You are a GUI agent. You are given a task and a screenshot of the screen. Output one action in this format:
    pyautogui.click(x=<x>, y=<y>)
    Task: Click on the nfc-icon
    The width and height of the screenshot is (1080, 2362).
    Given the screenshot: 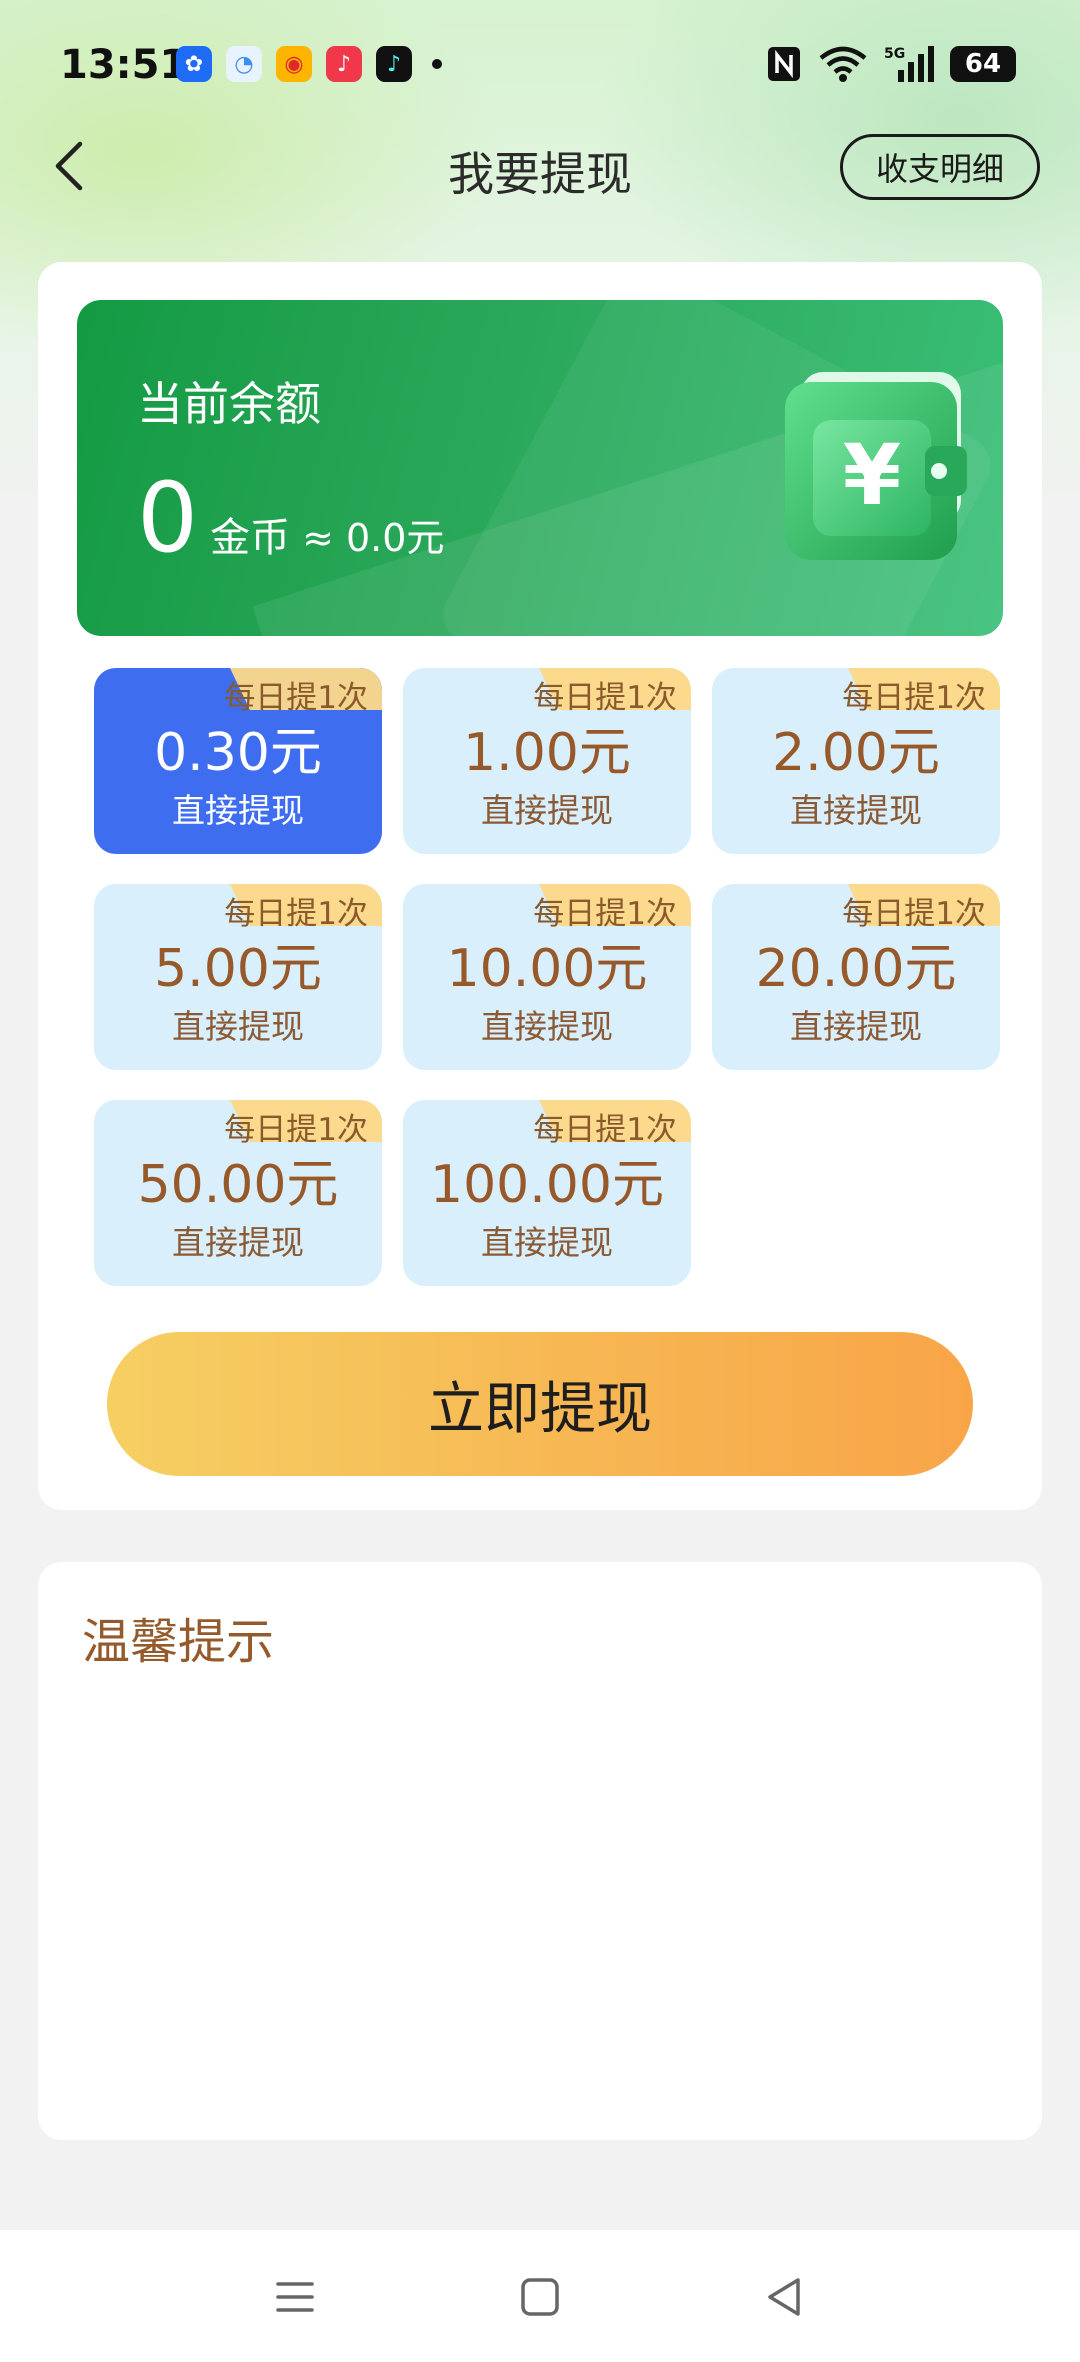 What is the action you would take?
    pyautogui.click(x=784, y=64)
    